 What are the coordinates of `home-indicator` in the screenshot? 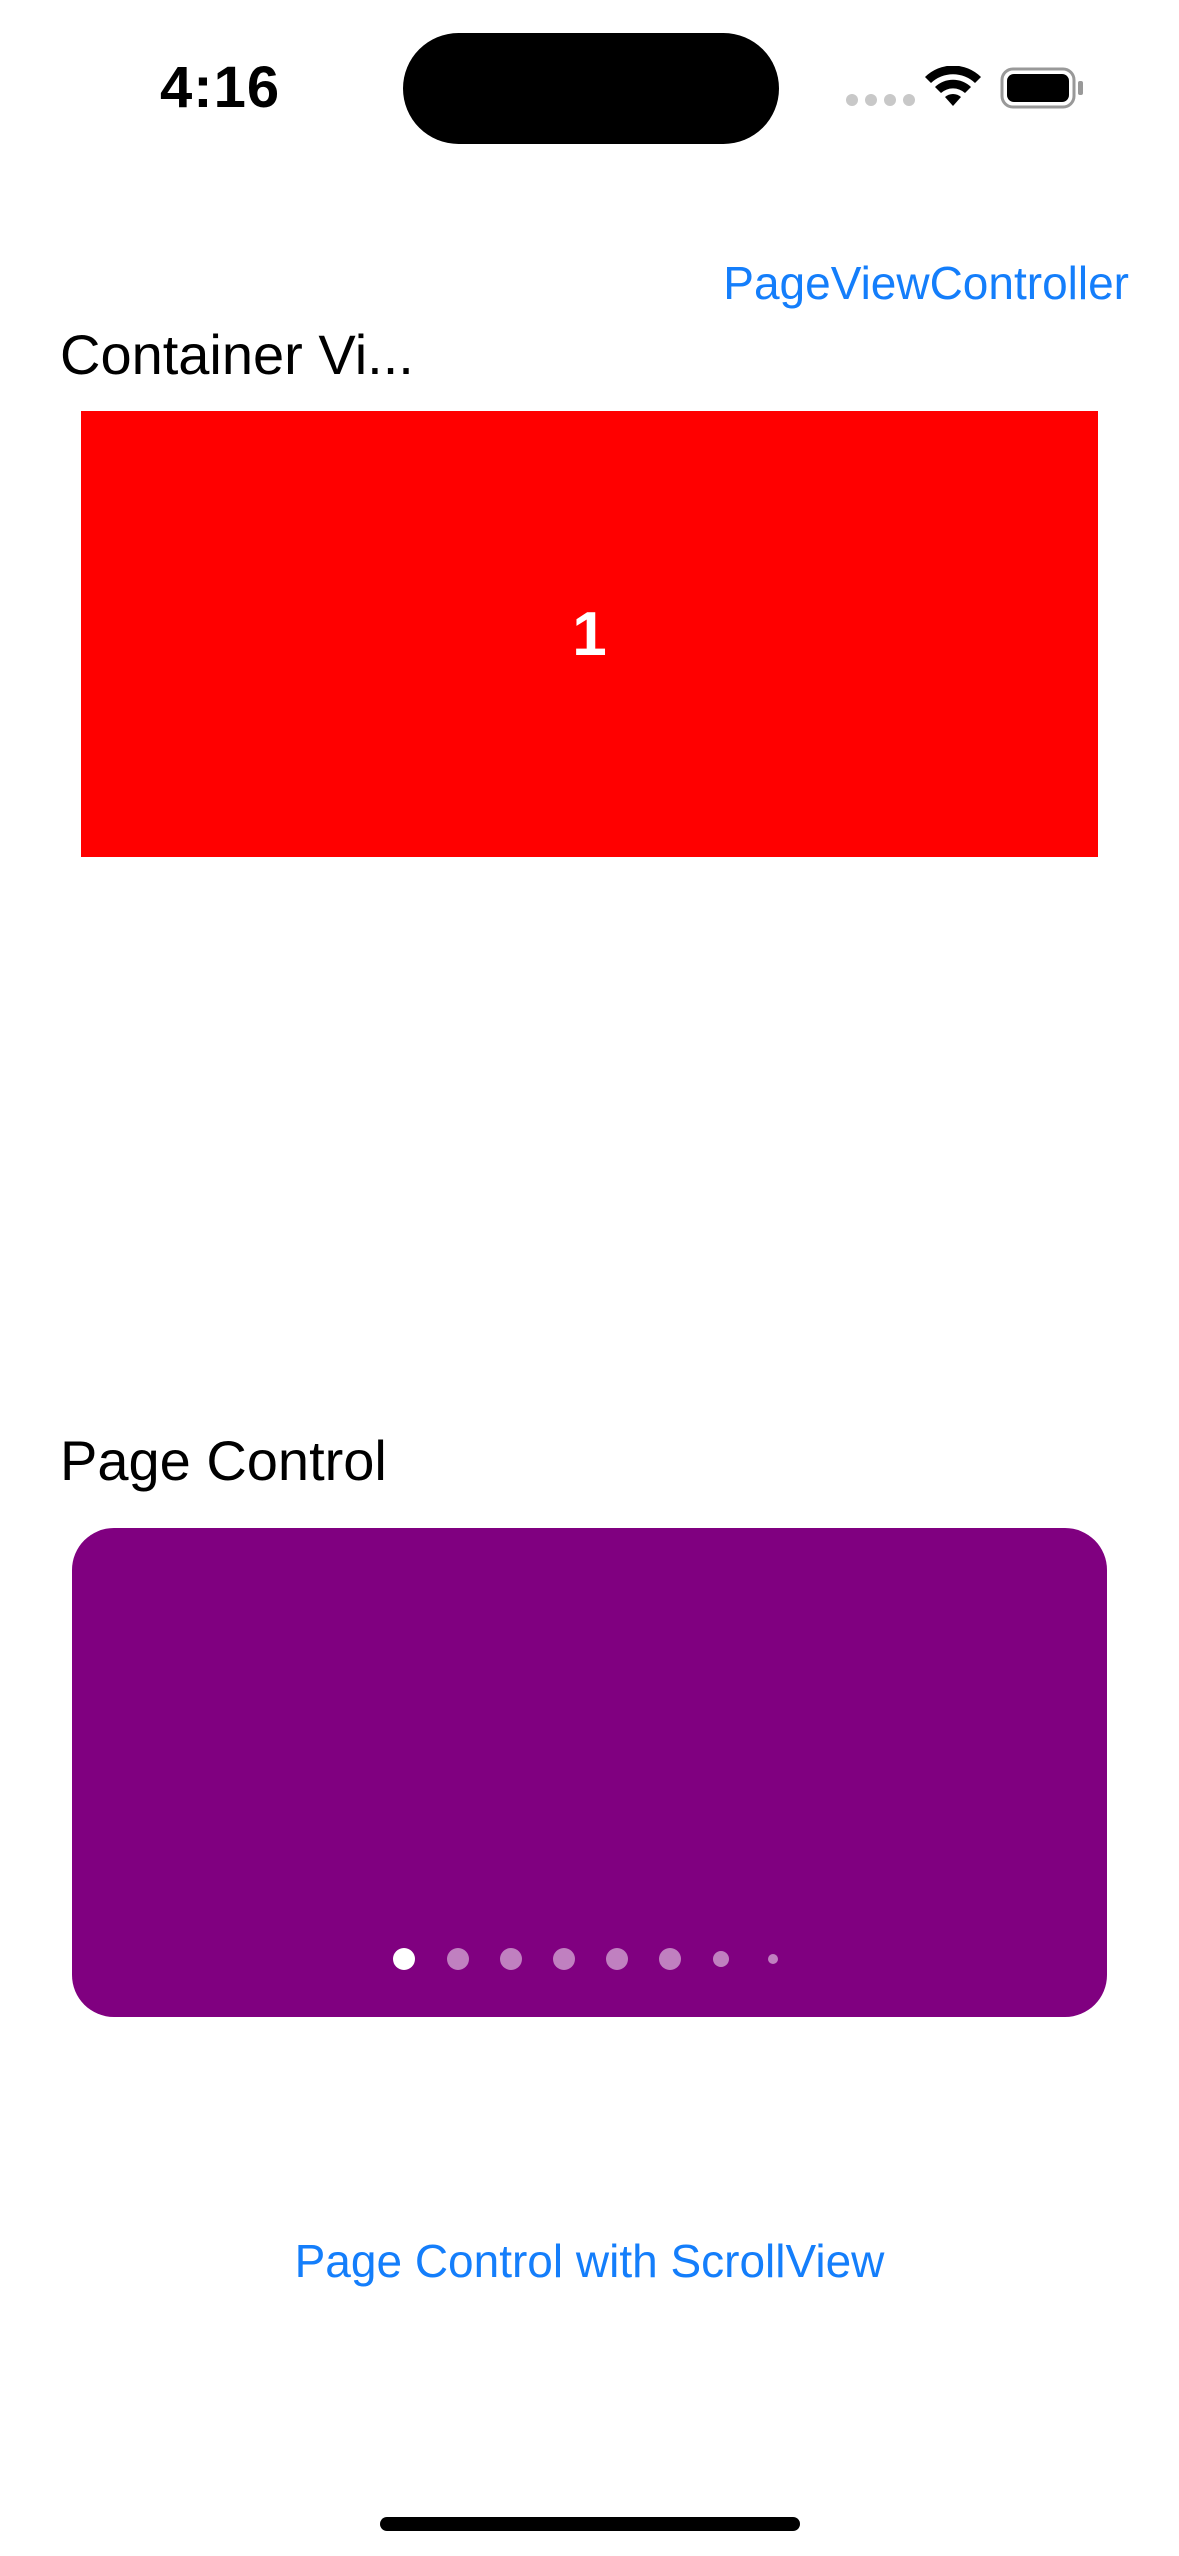 It's located at (590, 2524).